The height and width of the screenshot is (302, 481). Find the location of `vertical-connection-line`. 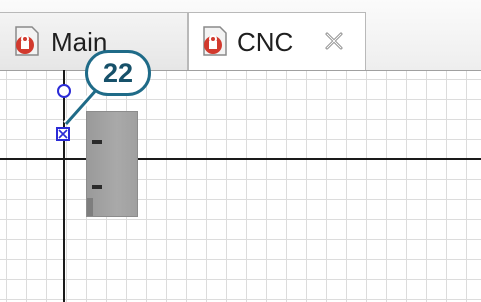

vertical-connection-line is located at coordinates (64, 186).